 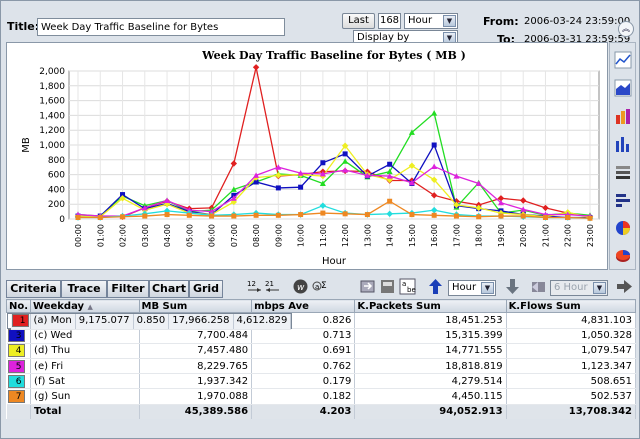 I want to click on series-color-swatch: 6, so click(x=16, y=381).